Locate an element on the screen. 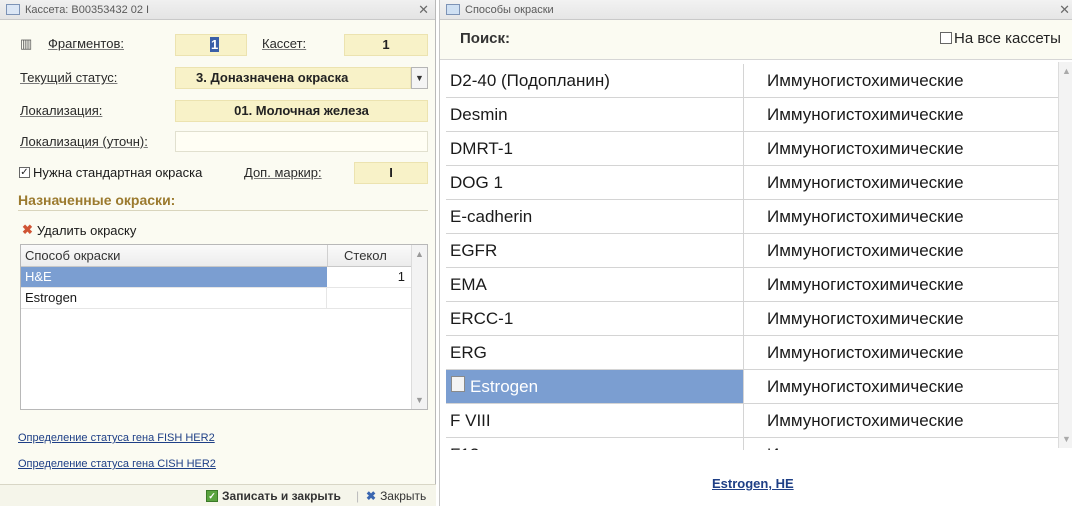 The height and width of the screenshot is (506, 1072). grid-header: Способ окраски Стекол is located at coordinates (224, 256).